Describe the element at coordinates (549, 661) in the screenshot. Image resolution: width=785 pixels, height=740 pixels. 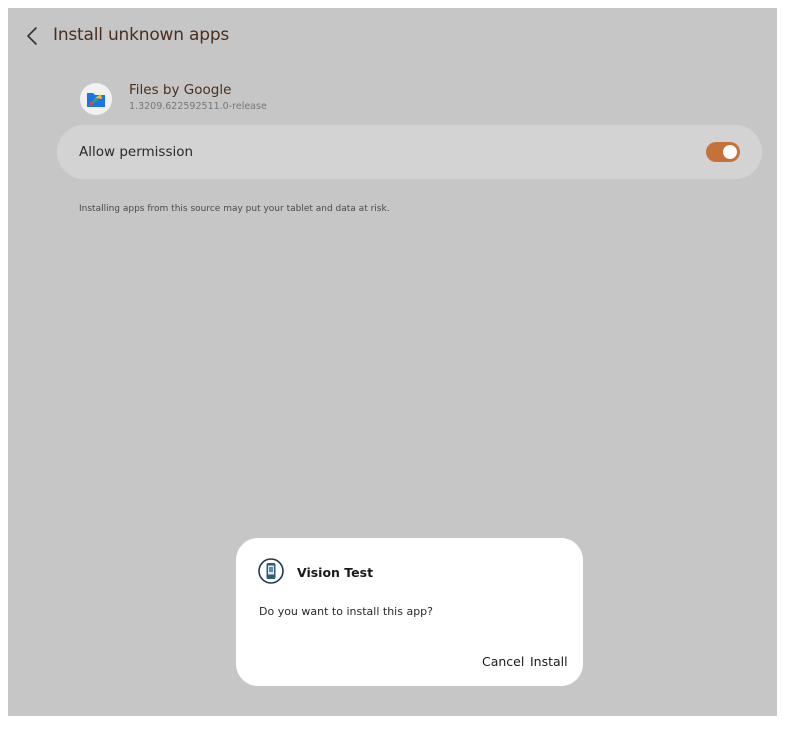
I see `install-button: Install` at that location.